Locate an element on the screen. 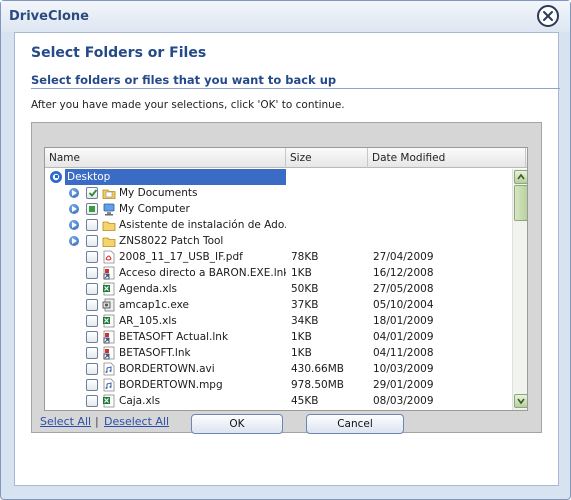  item-size: 78KB is located at coordinates (305, 257).